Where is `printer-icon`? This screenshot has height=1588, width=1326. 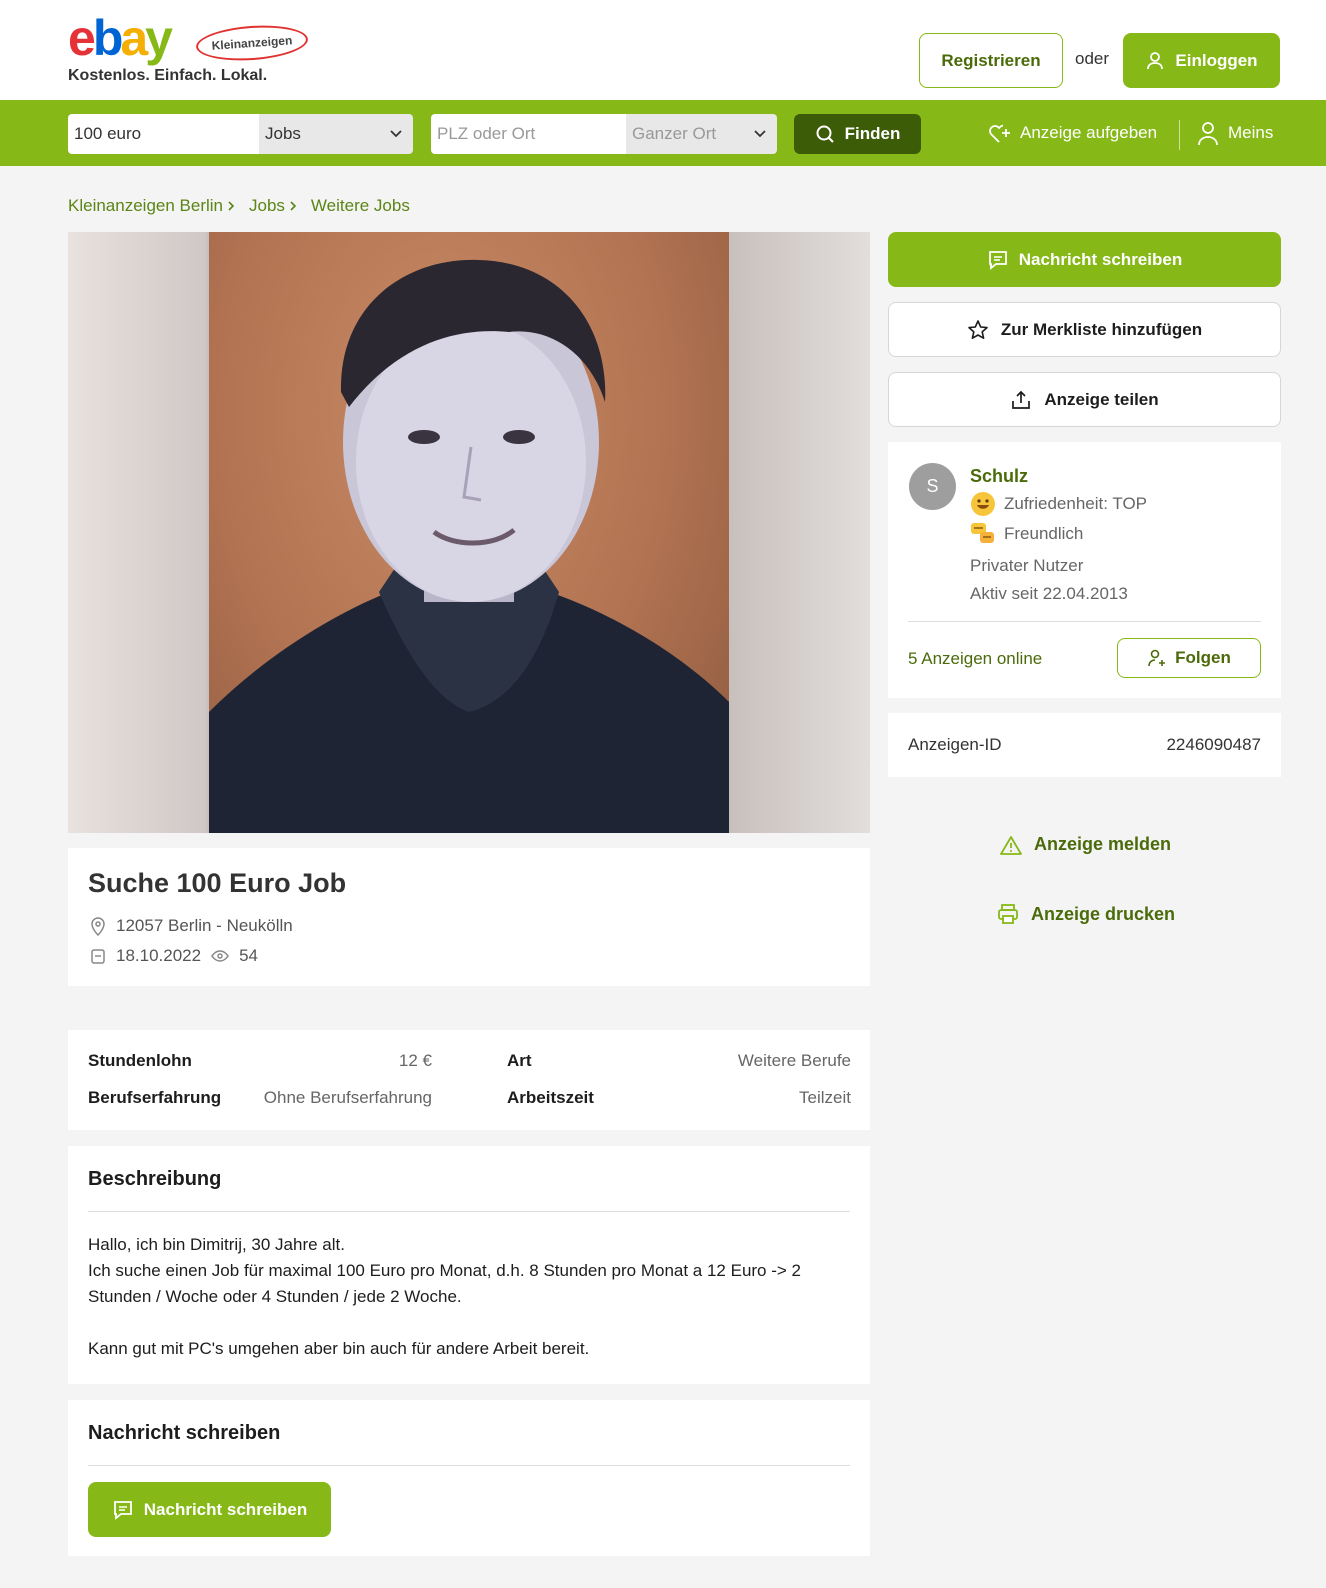
printer-icon is located at coordinates (1008, 914).